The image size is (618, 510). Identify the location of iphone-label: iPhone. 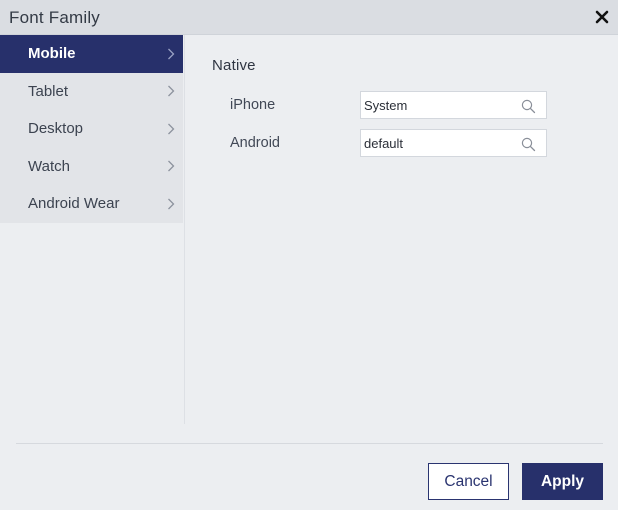
(253, 105).